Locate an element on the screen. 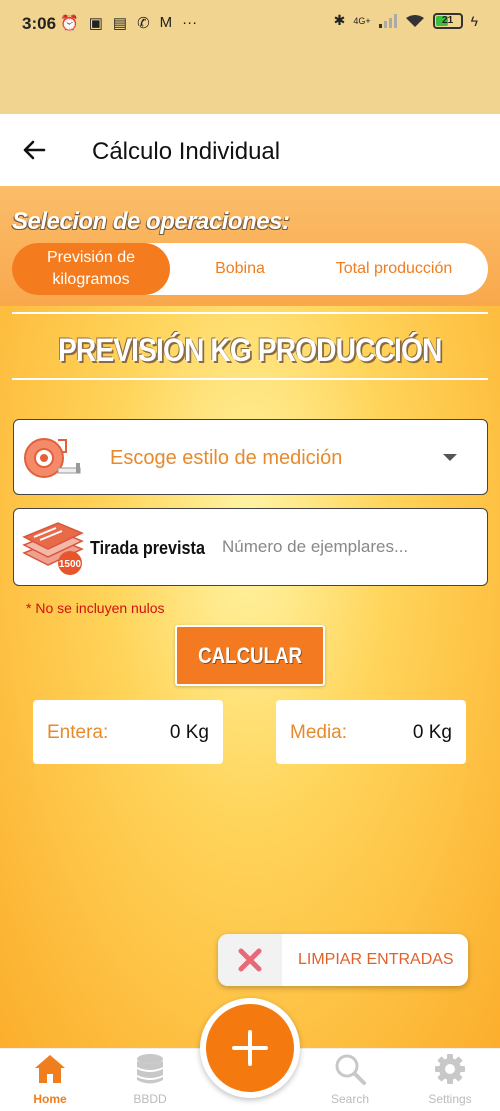  nav-home: Home is located at coordinates (50, 1079).